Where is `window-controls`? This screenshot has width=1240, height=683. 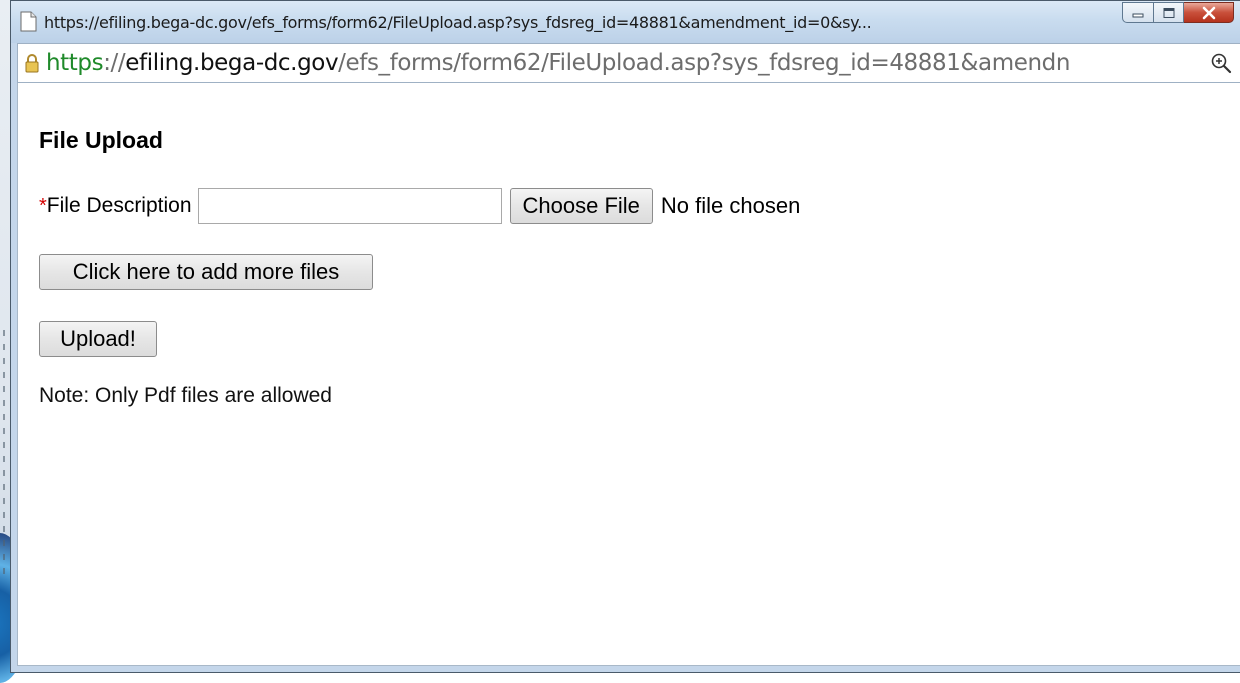
window-controls is located at coordinates (1178, 12).